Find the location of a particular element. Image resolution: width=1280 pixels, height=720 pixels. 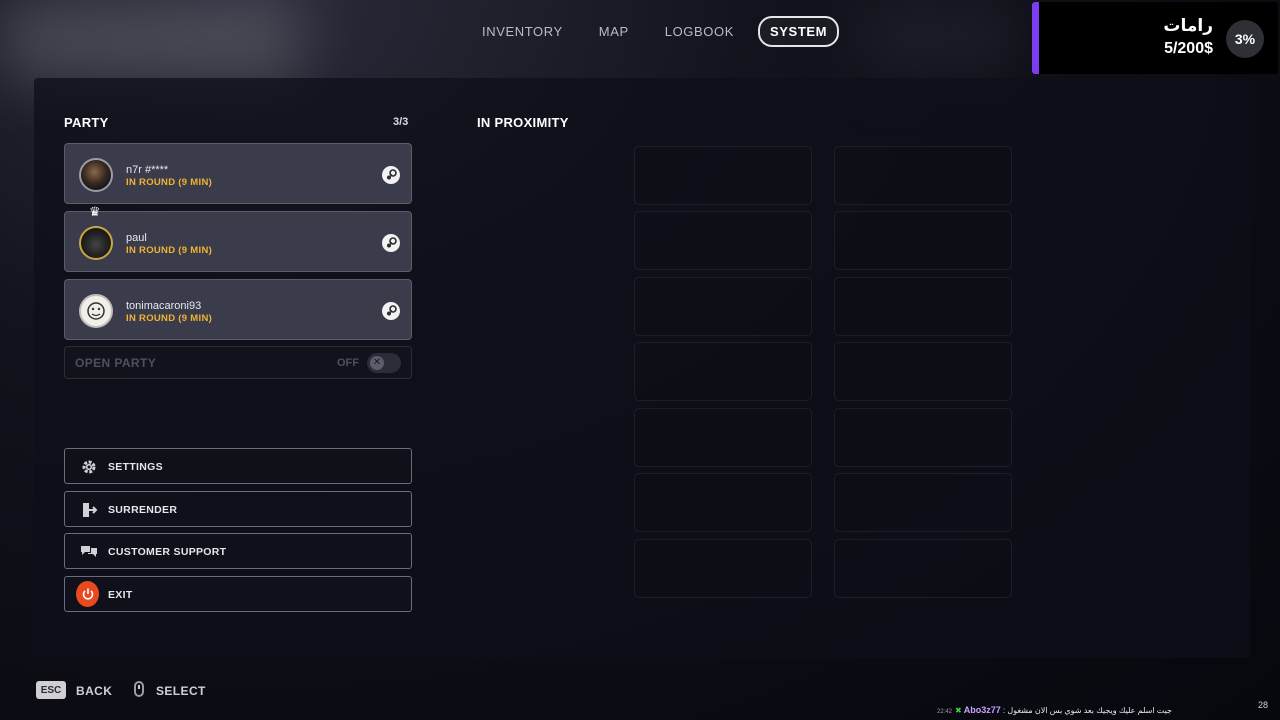

mouse-icon is located at coordinates (139, 689).